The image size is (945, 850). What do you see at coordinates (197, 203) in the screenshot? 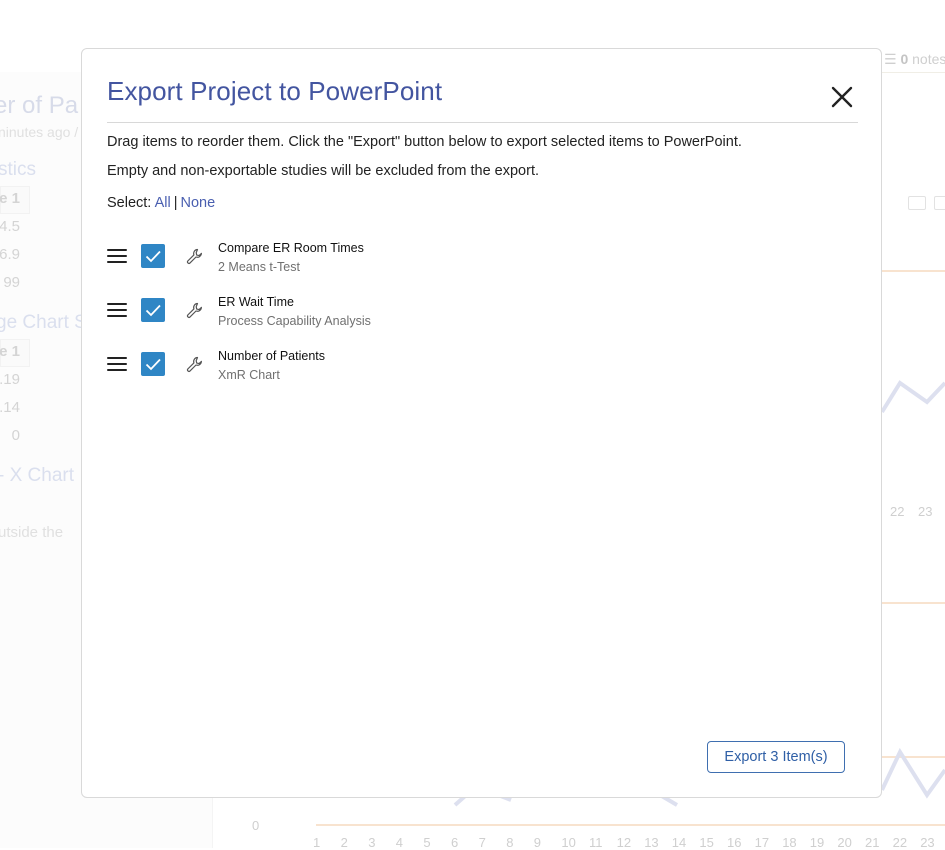
I see `select-none-link: None` at bounding box center [197, 203].